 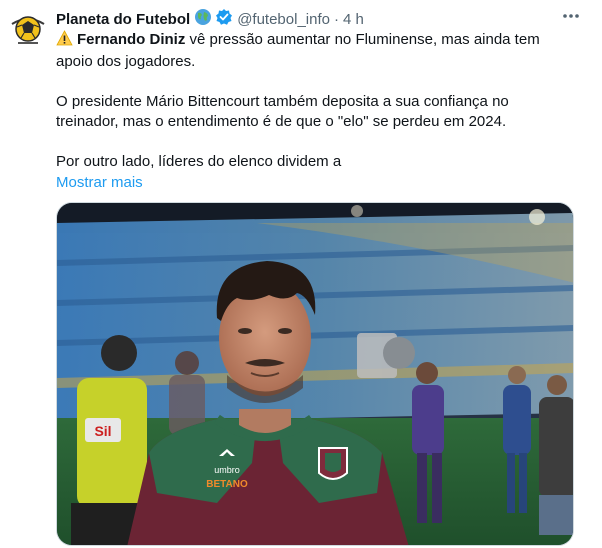 I want to click on ball-logo-icon, so click(x=28, y=30).